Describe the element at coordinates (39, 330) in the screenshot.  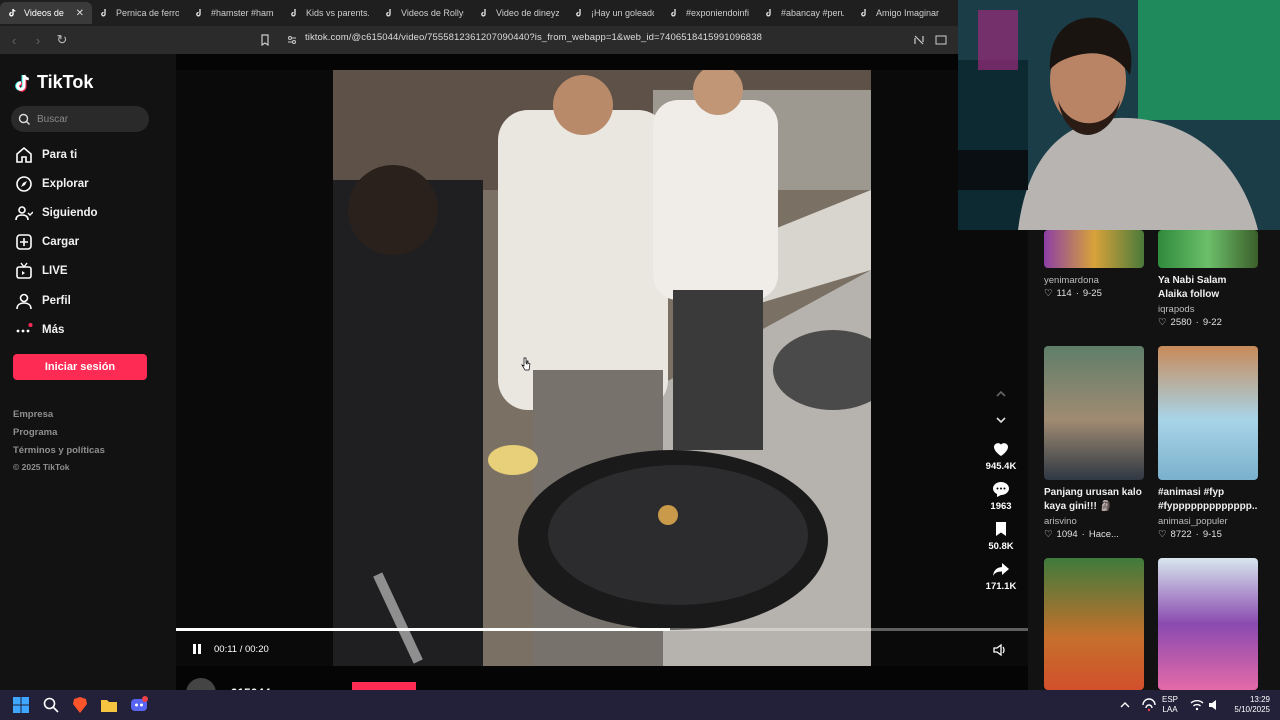
I see `nav-item-mas: Más` at that location.